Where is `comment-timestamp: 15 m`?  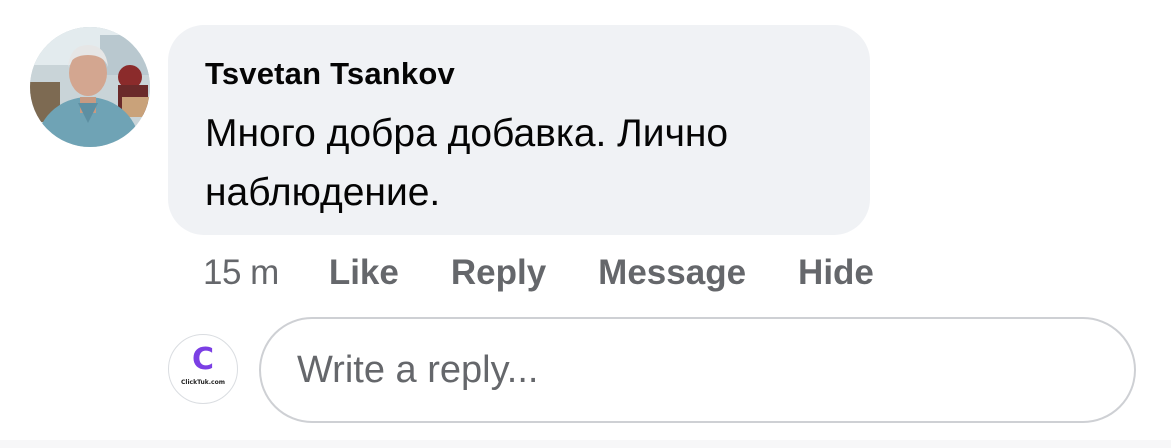
comment-timestamp: 15 m is located at coordinates (241, 273).